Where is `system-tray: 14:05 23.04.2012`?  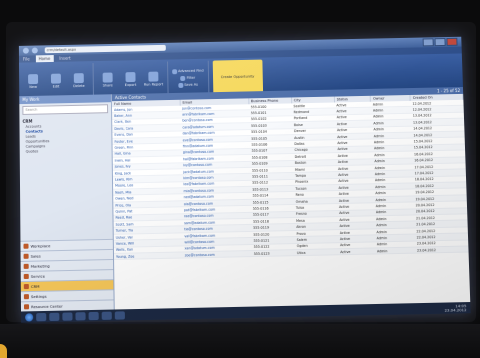 system-tray: 14:05 23.04.2012 is located at coordinates (455, 308).